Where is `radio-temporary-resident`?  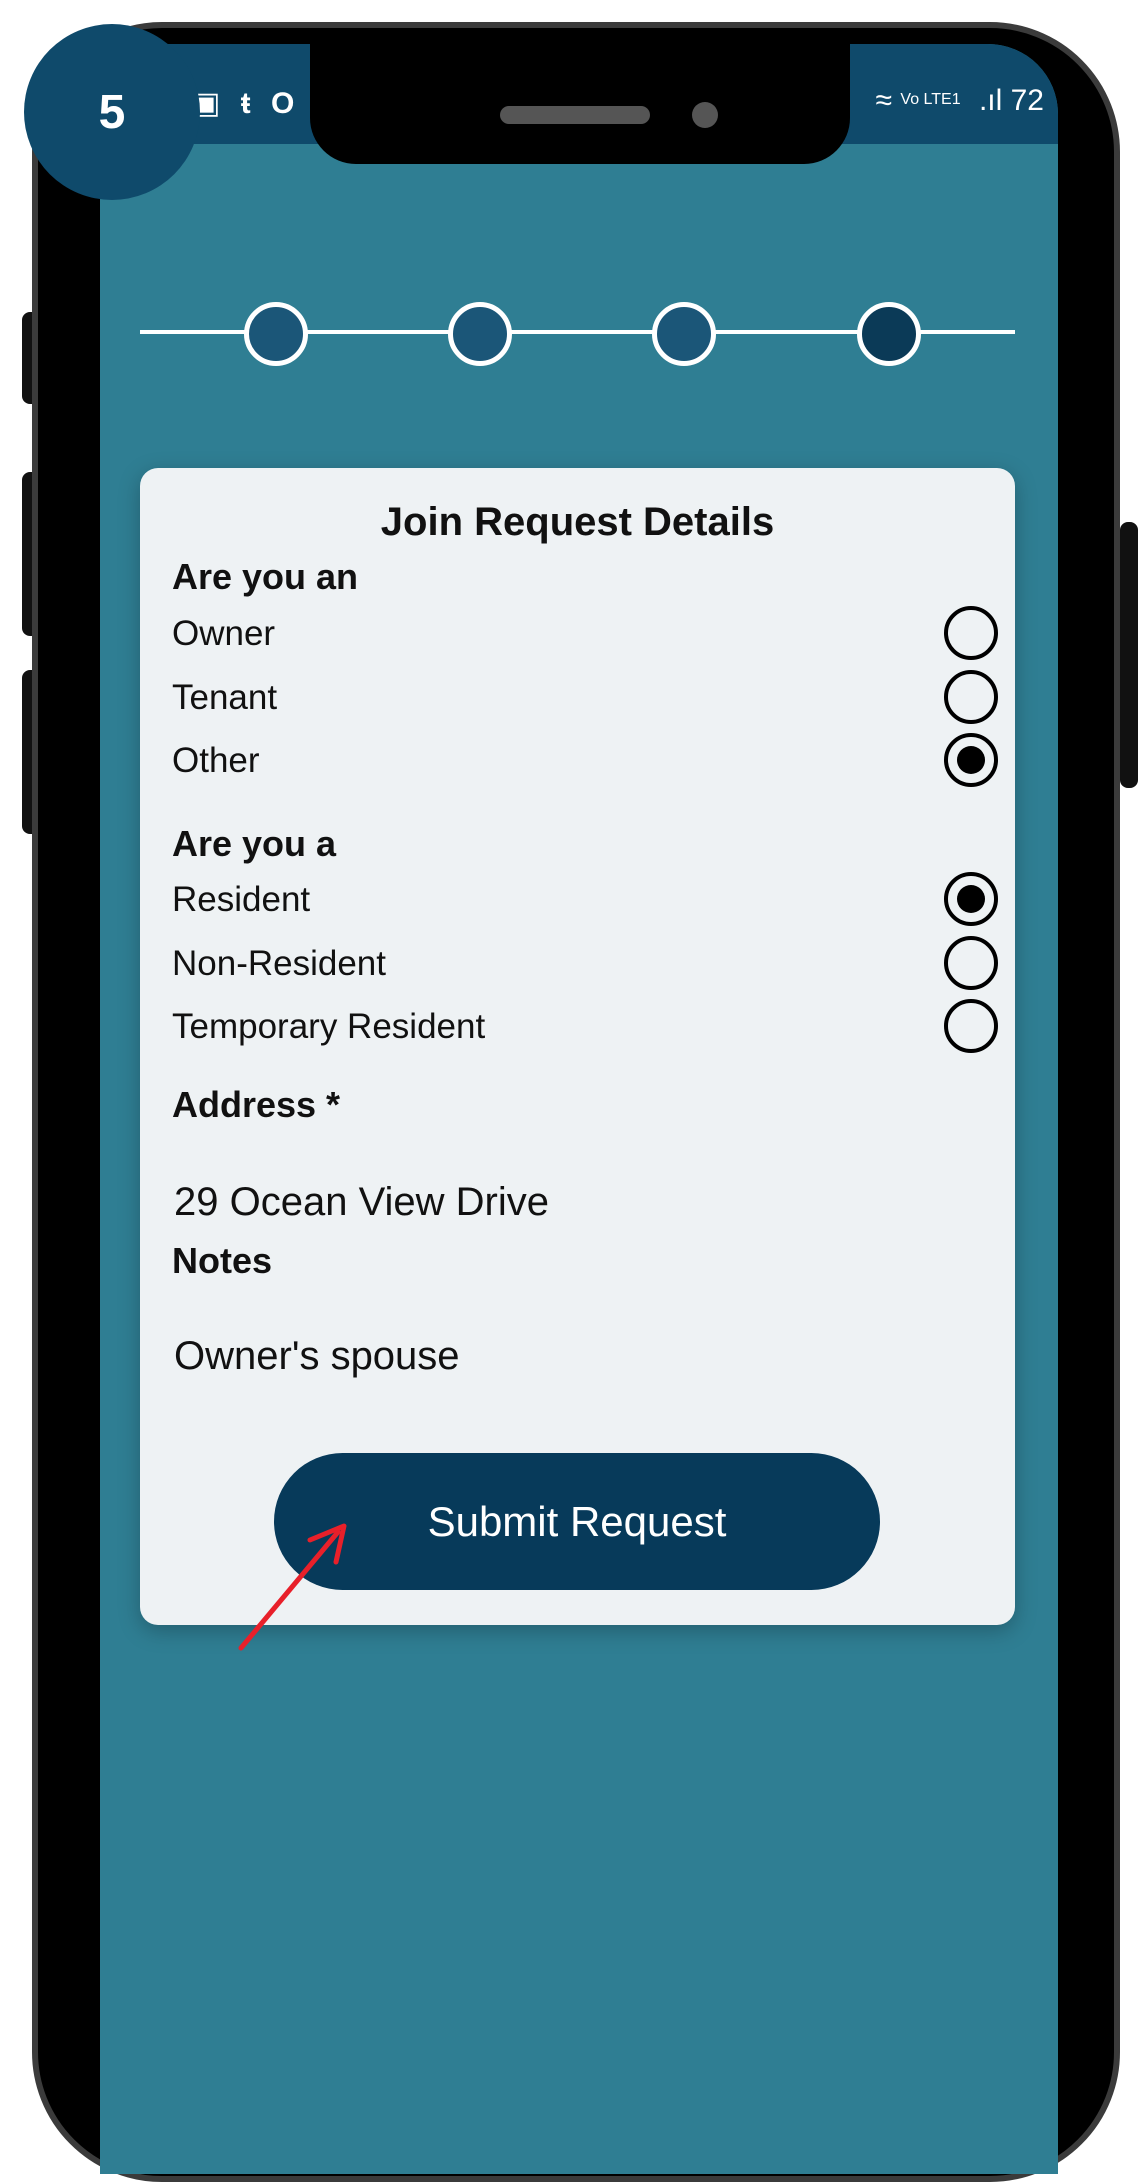
radio-temporary-resident is located at coordinates (971, 1026).